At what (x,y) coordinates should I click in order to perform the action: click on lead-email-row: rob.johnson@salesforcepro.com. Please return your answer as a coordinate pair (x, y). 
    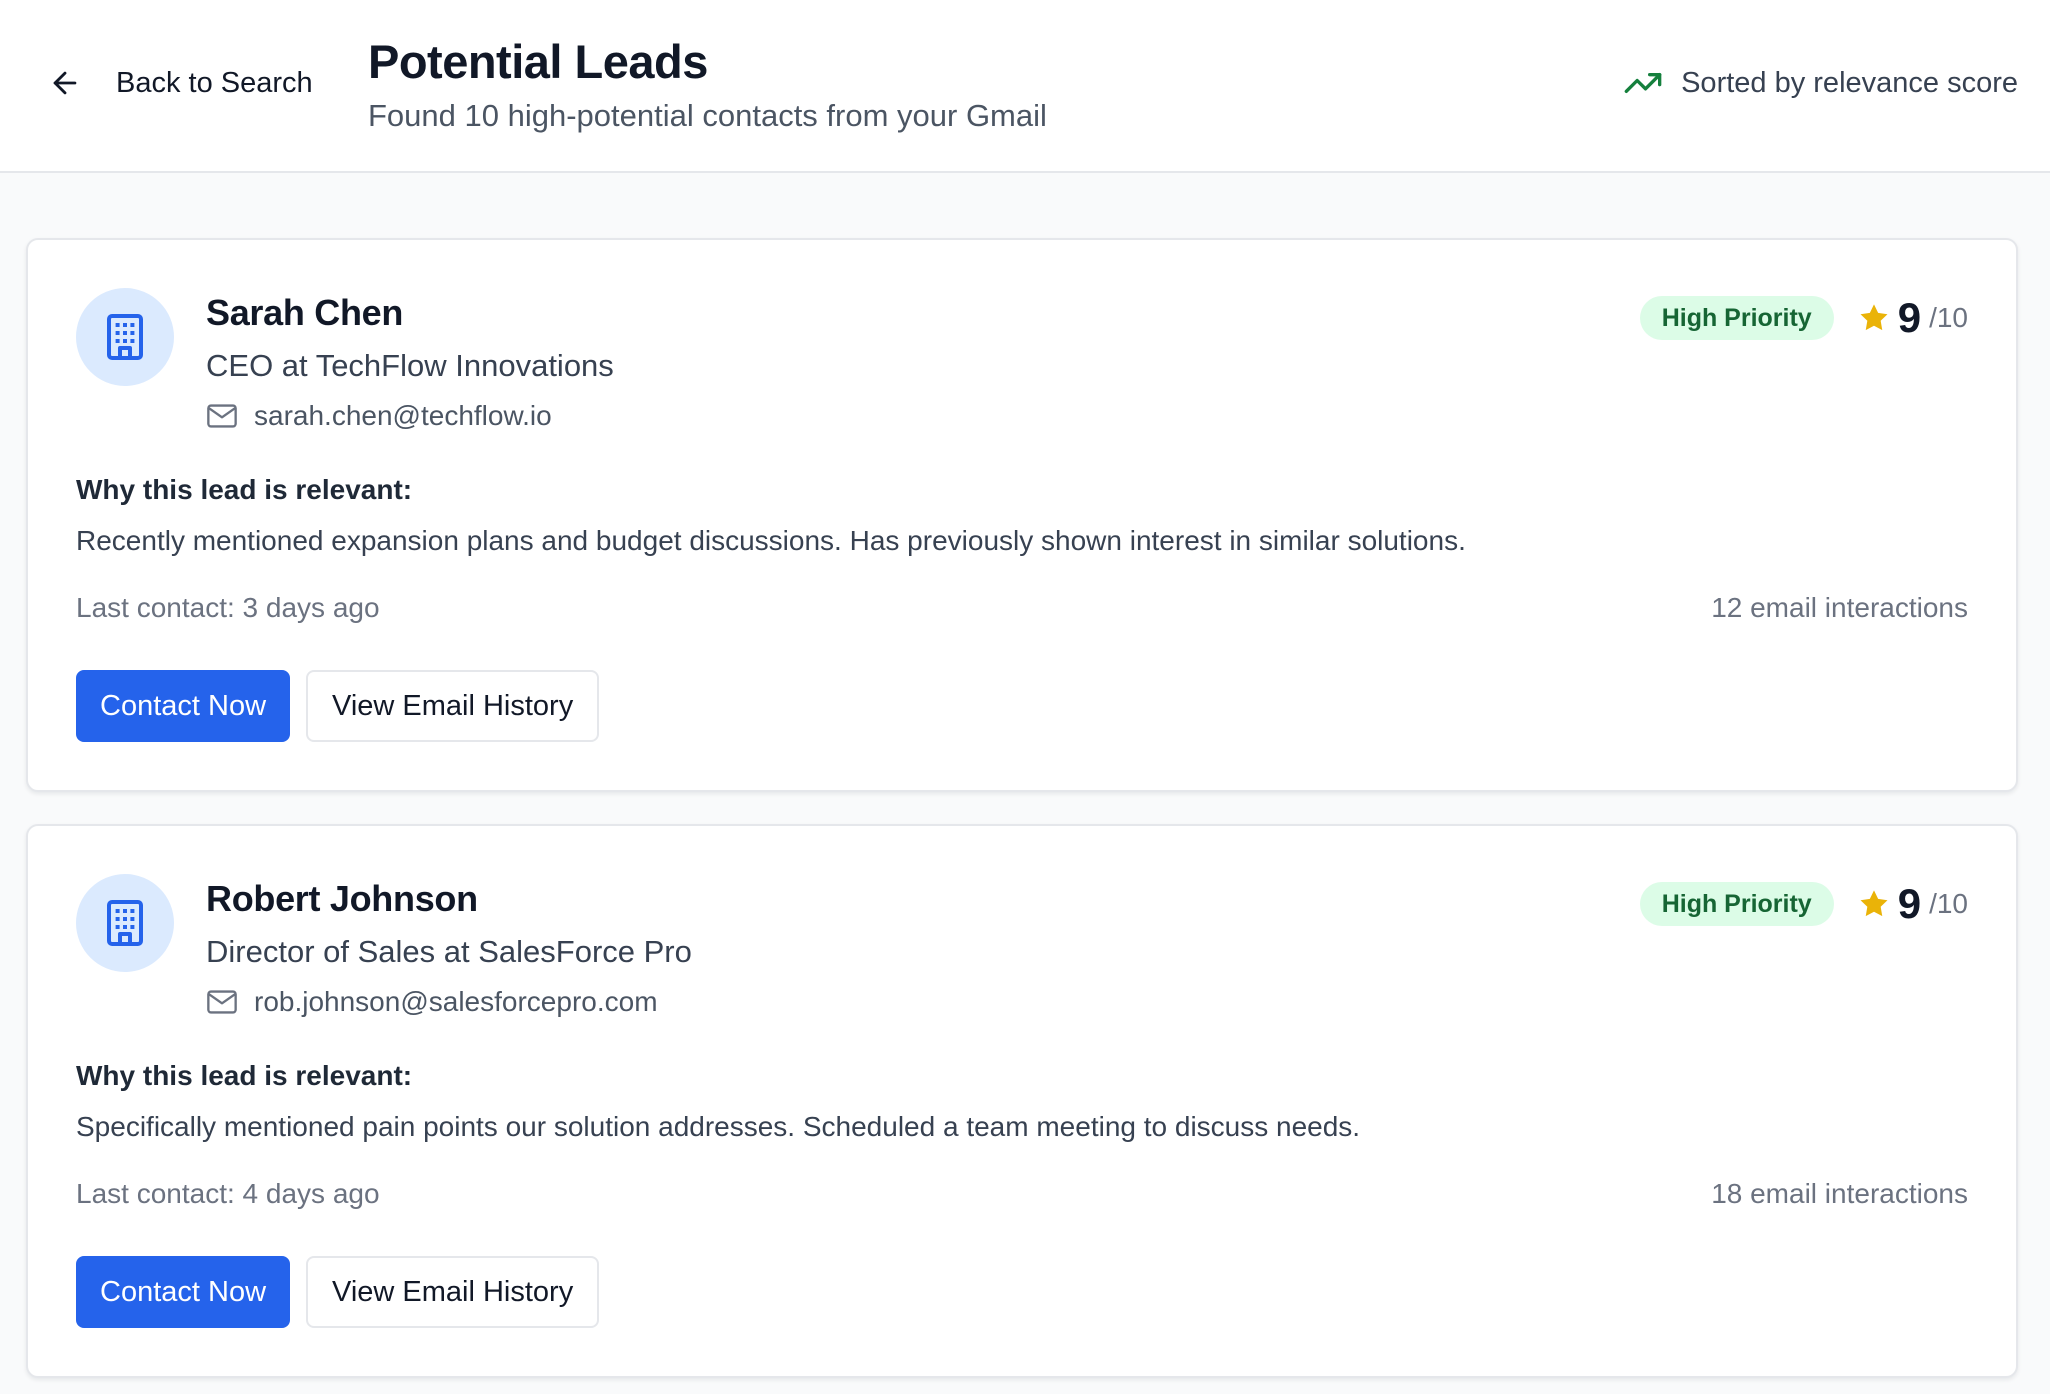
    Looking at the image, I should click on (449, 1002).